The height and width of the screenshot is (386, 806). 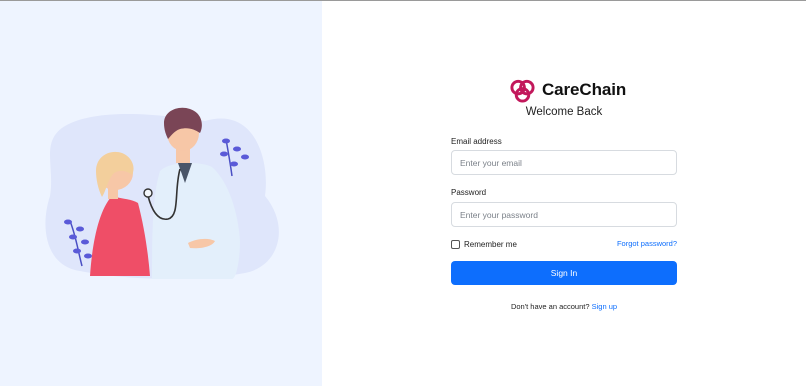 I want to click on email-label: Email address, so click(x=476, y=141).